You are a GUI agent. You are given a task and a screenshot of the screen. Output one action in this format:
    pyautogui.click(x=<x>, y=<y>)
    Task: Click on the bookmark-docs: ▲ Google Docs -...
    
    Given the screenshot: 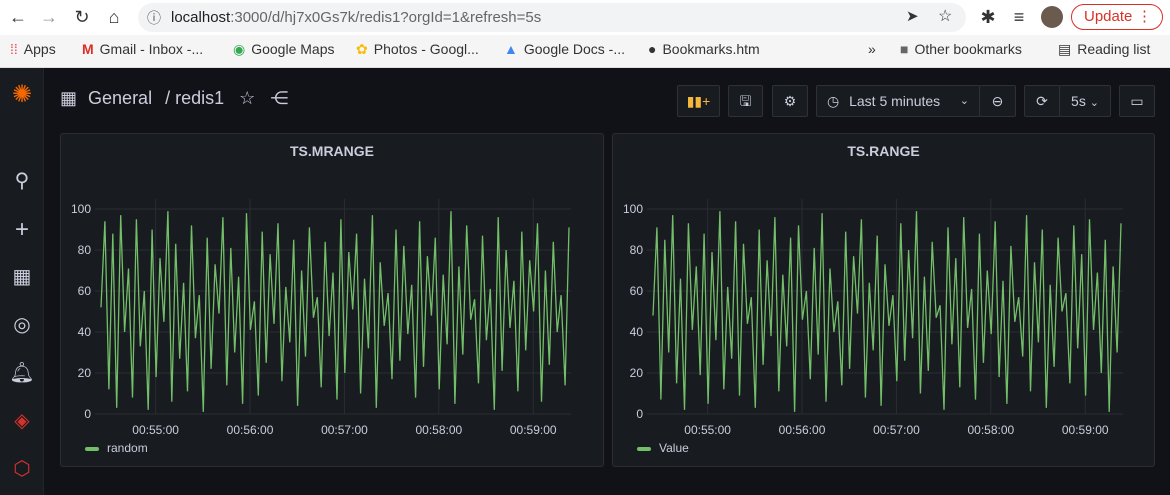 What is the action you would take?
    pyautogui.click(x=564, y=49)
    